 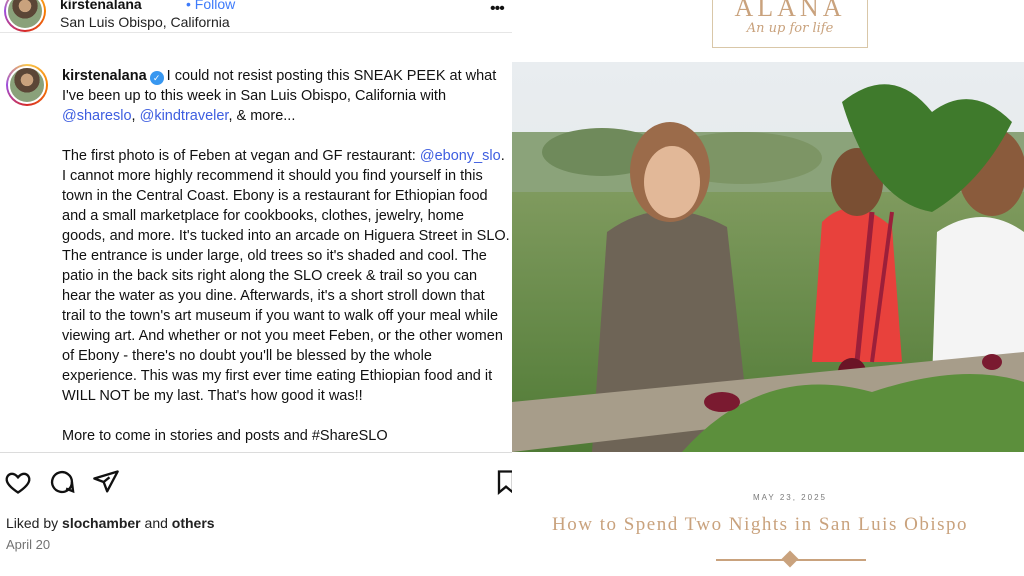 I want to click on action-bar, so click(x=256, y=483).